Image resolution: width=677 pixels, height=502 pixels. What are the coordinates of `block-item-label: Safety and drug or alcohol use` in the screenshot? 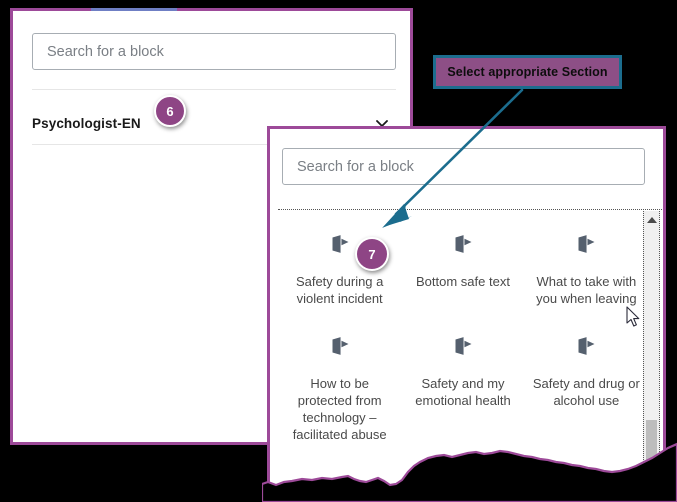 It's located at (586, 392).